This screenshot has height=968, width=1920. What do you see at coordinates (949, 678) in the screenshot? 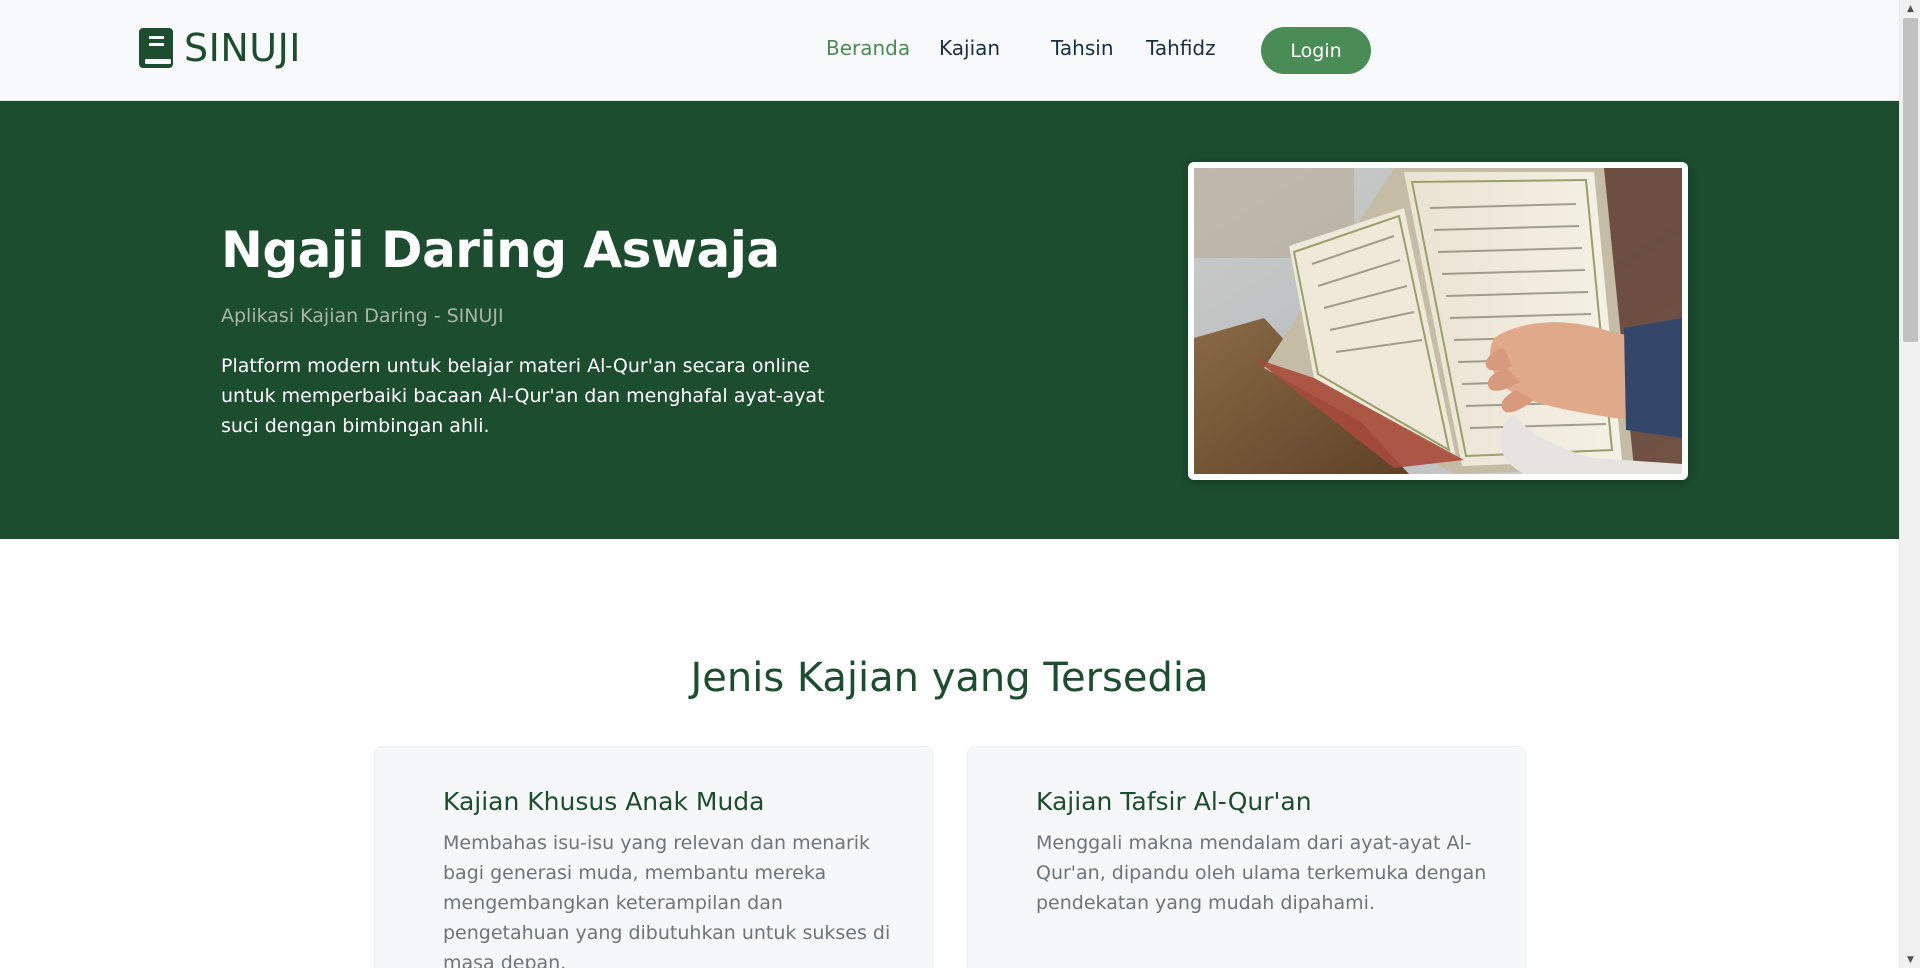
I see `section-title: Jenis Kajian yang Tersedia` at bounding box center [949, 678].